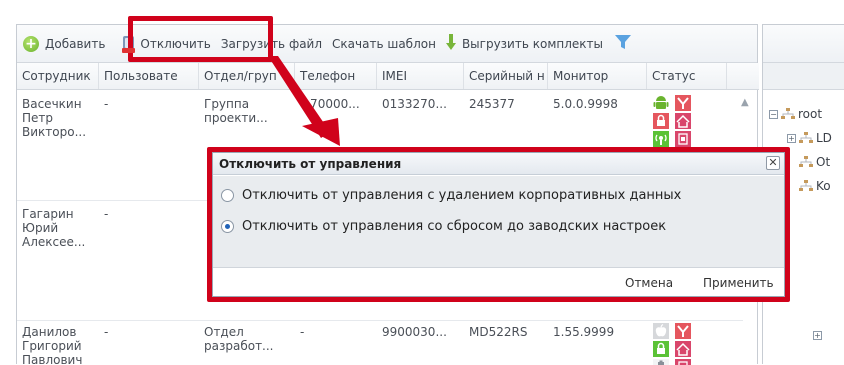 The height and width of the screenshot is (365, 844). Describe the element at coordinates (492, 104) in the screenshot. I see `cell-serial: 245377` at that location.